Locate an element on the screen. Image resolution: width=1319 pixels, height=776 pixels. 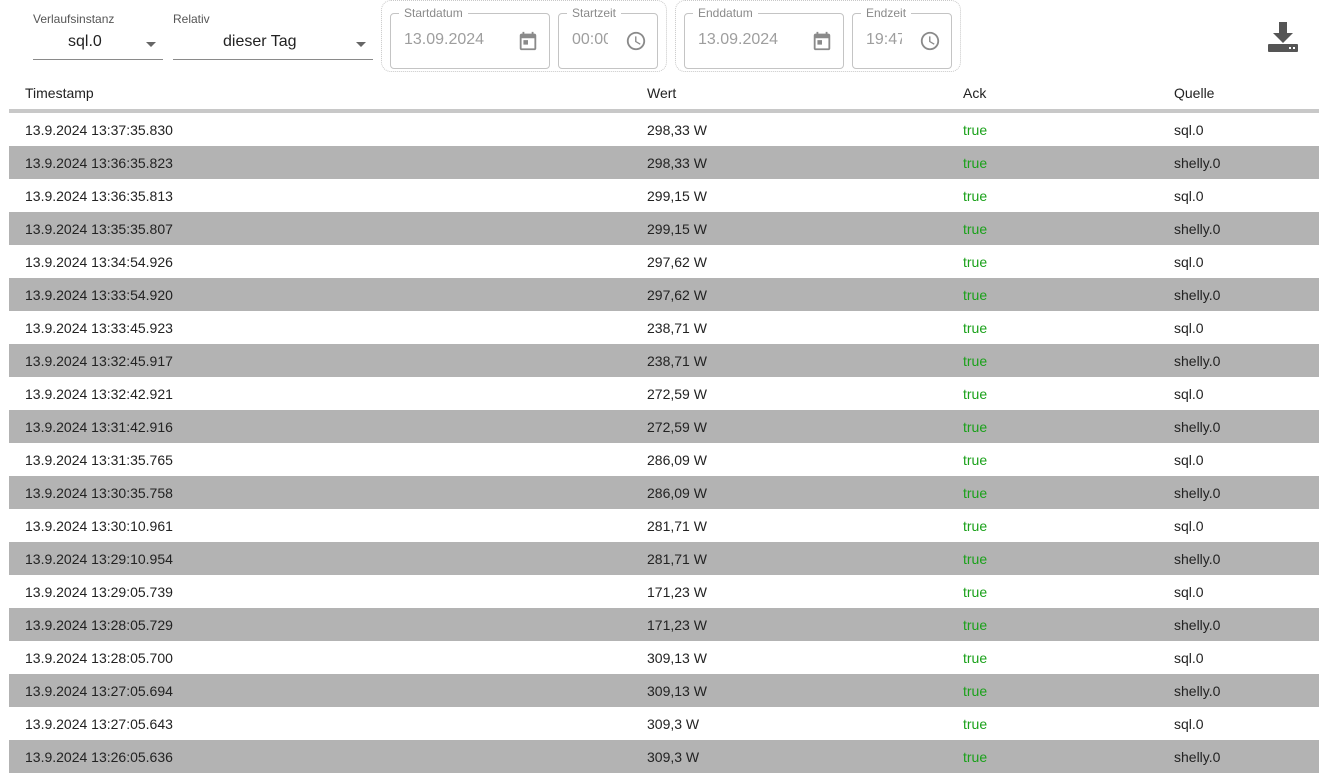
cell-timestamp: 13.9.2024 13:35:35.807 is located at coordinates (320, 228).